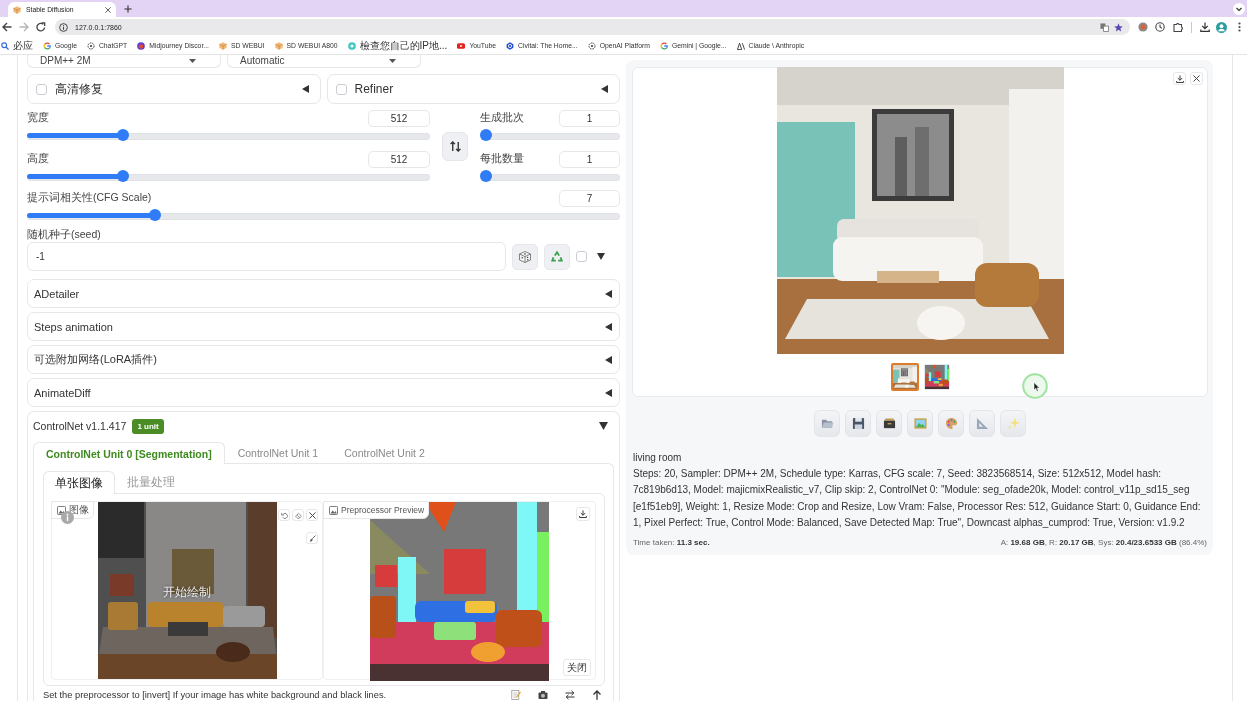 This screenshot has width=1247, height=701. What do you see at coordinates (64, 234) in the screenshot?
I see `field-label: 随机种子(seed)` at bounding box center [64, 234].